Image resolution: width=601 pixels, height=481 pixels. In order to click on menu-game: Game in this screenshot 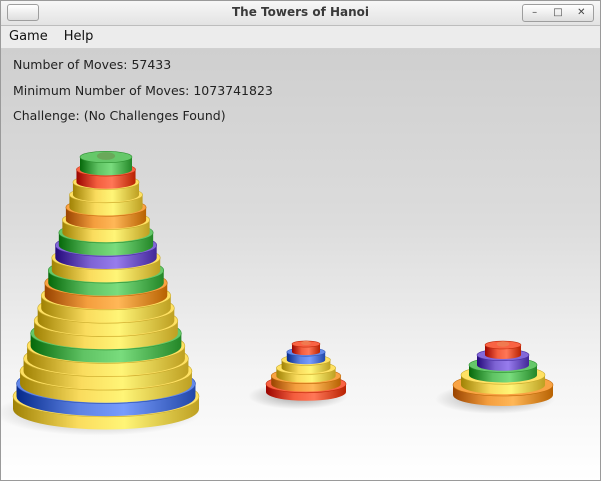, I will do `click(28, 37)`.